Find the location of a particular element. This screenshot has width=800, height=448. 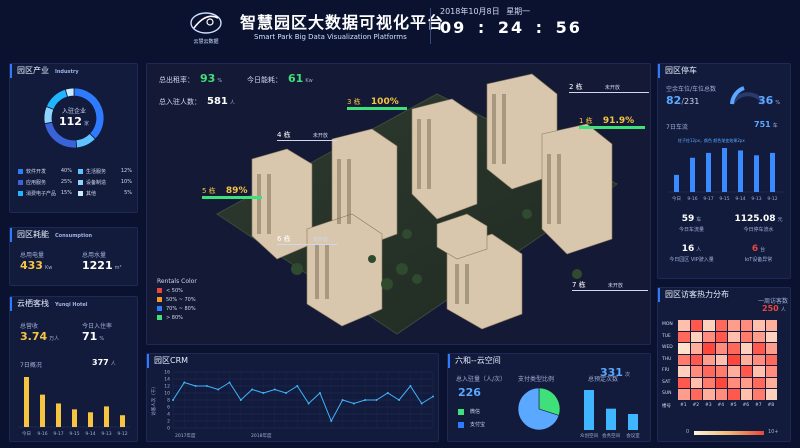

industry-title-en: Industry is located at coordinates (67, 72).